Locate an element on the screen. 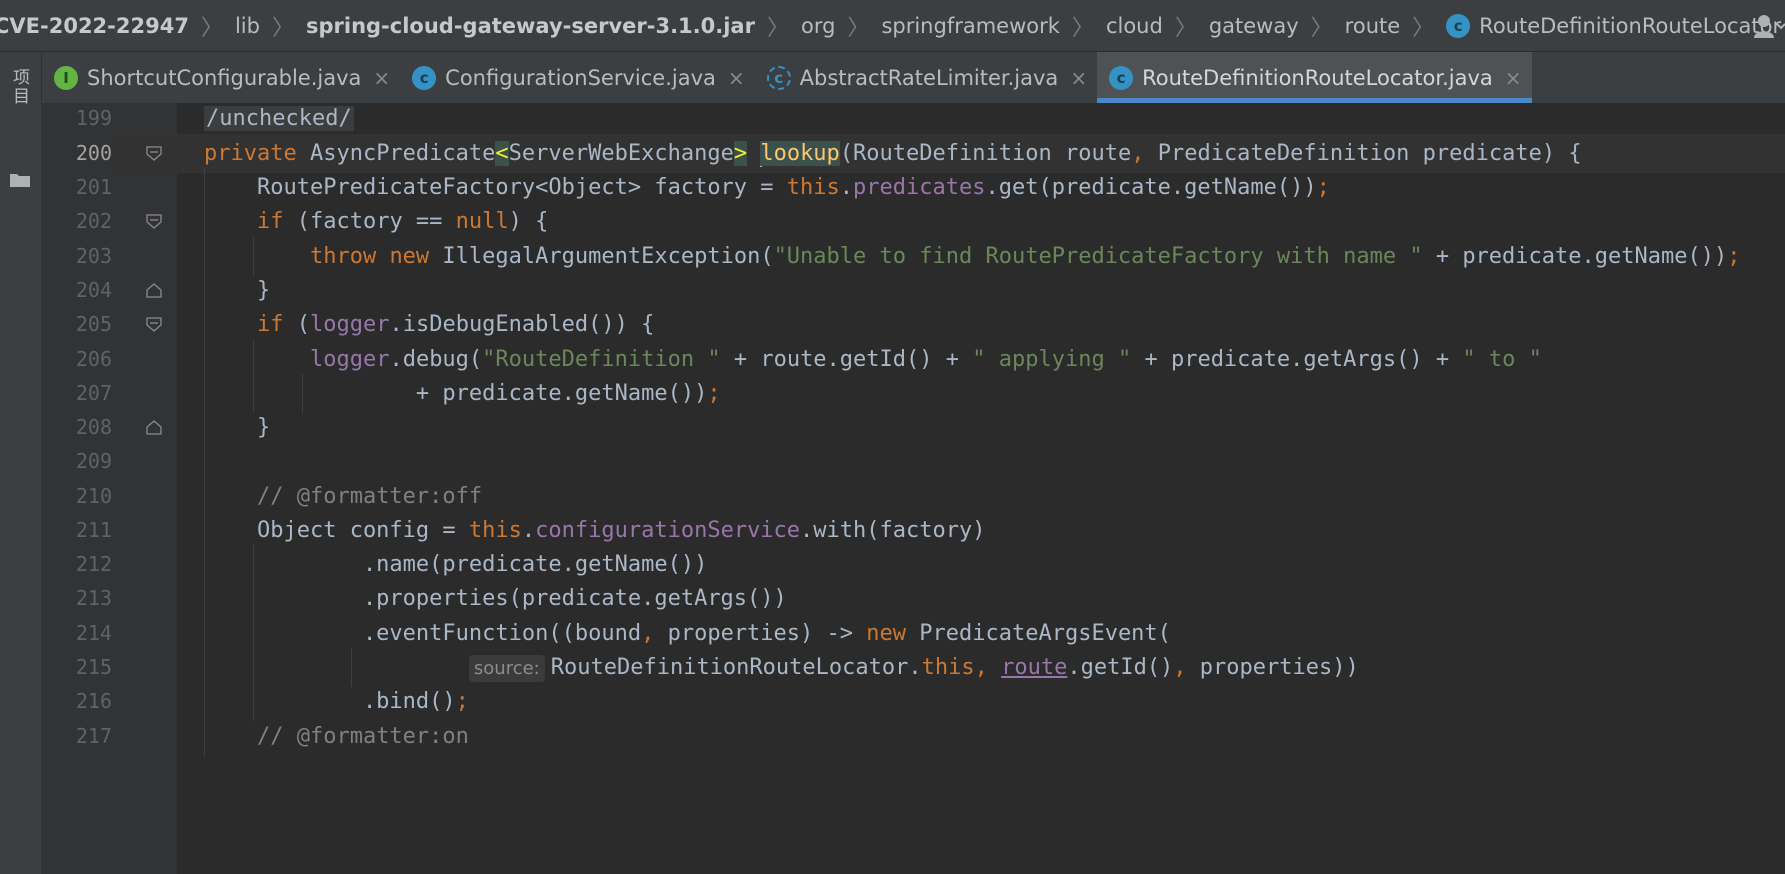 The width and height of the screenshot is (1785, 874). interface-icon: I is located at coordinates (66, 77).